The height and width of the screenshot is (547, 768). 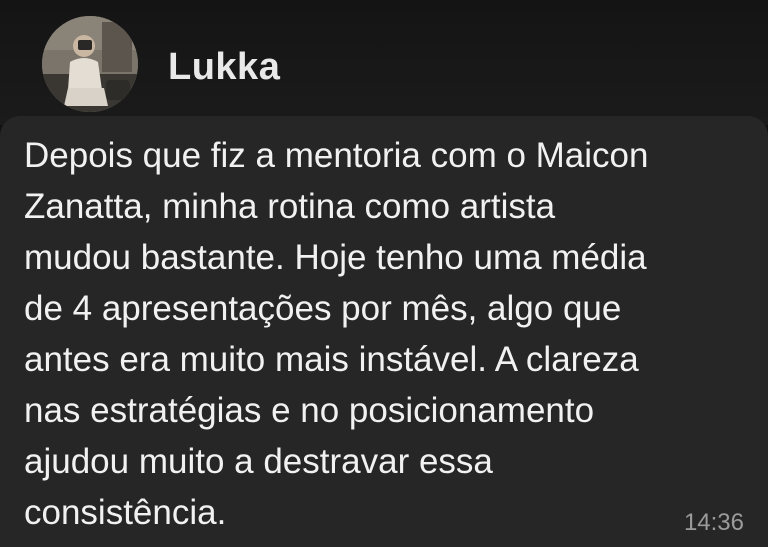 I want to click on contact-name: Lukka, so click(x=224, y=67).